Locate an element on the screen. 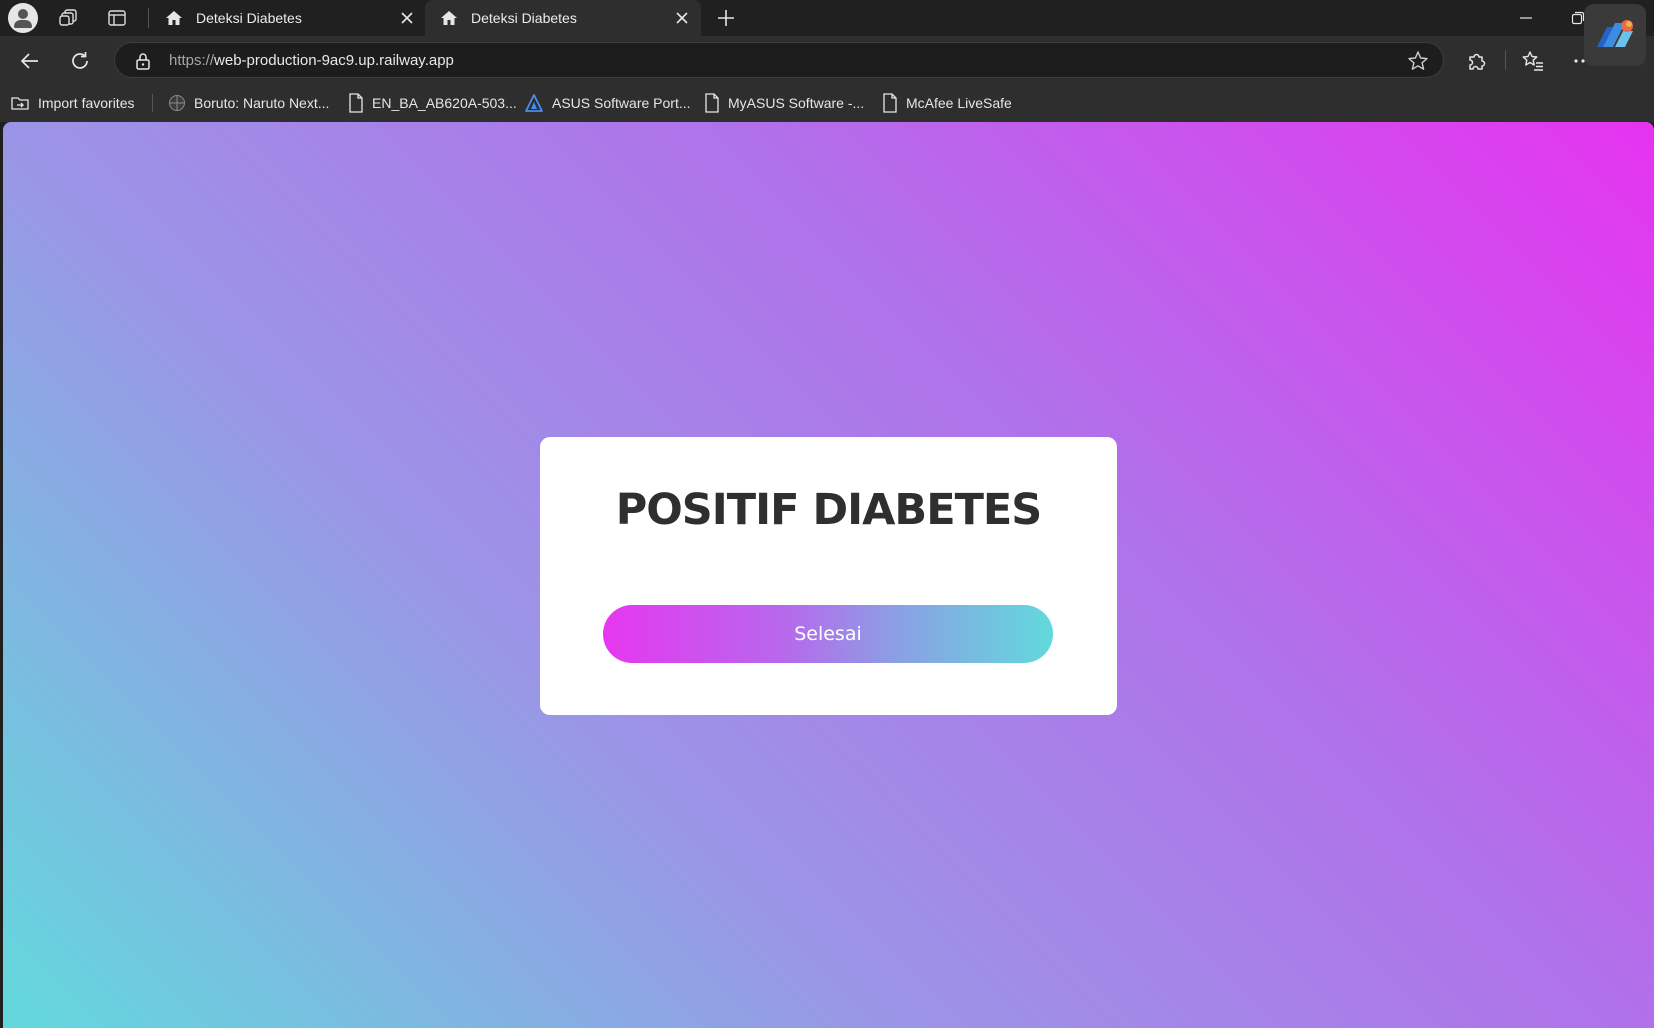  refresh-icon is located at coordinates (80, 60).